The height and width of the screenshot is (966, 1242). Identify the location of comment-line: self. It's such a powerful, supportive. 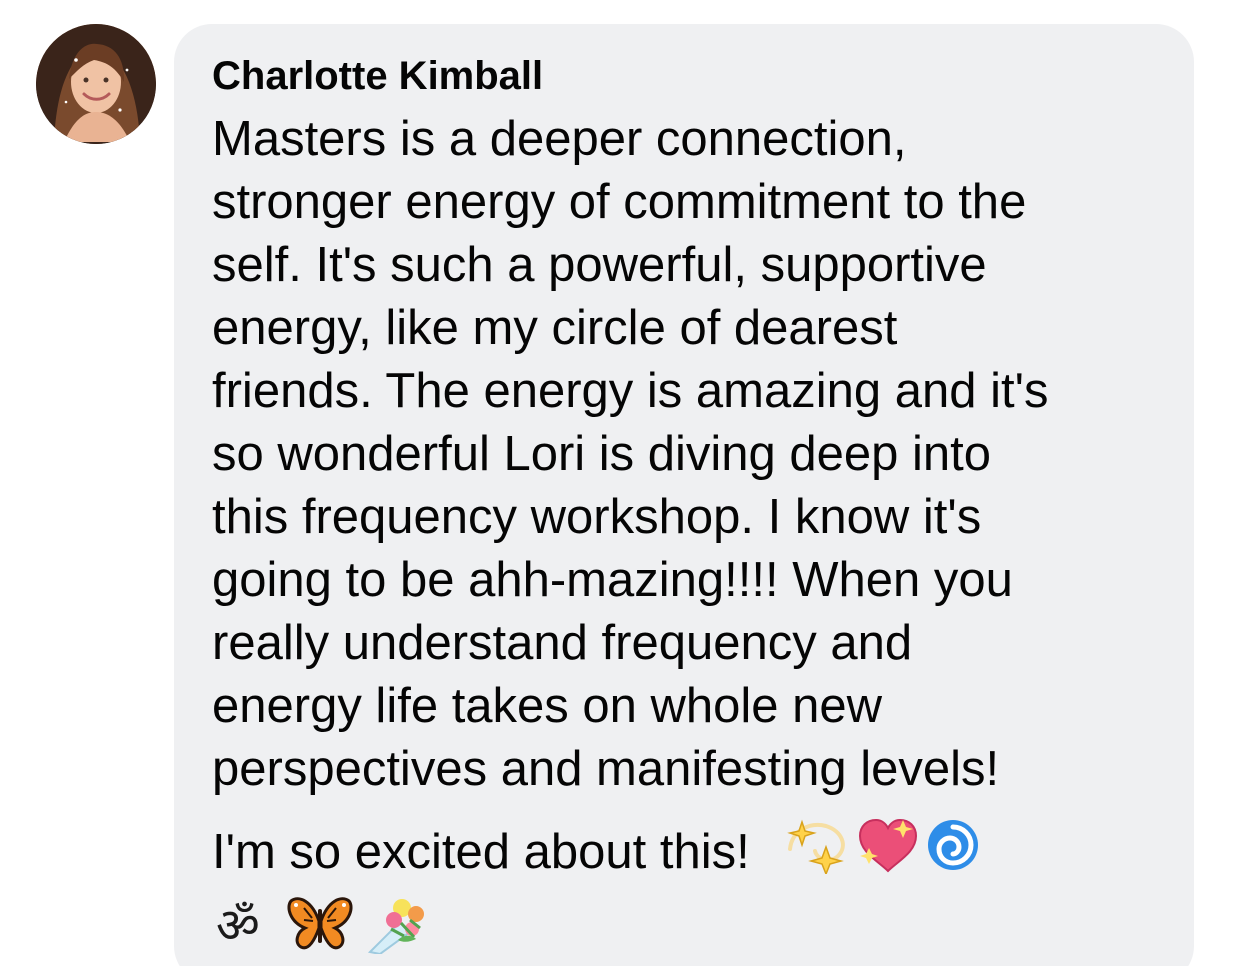
(599, 265).